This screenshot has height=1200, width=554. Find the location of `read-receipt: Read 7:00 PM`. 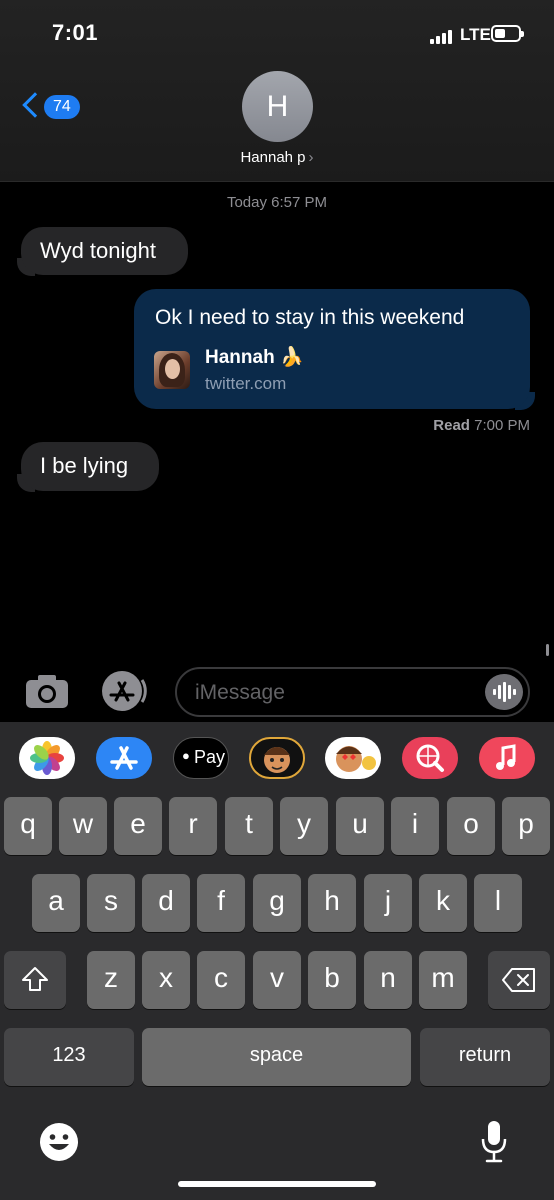

read-receipt: Read 7:00 PM is located at coordinates (415, 425).